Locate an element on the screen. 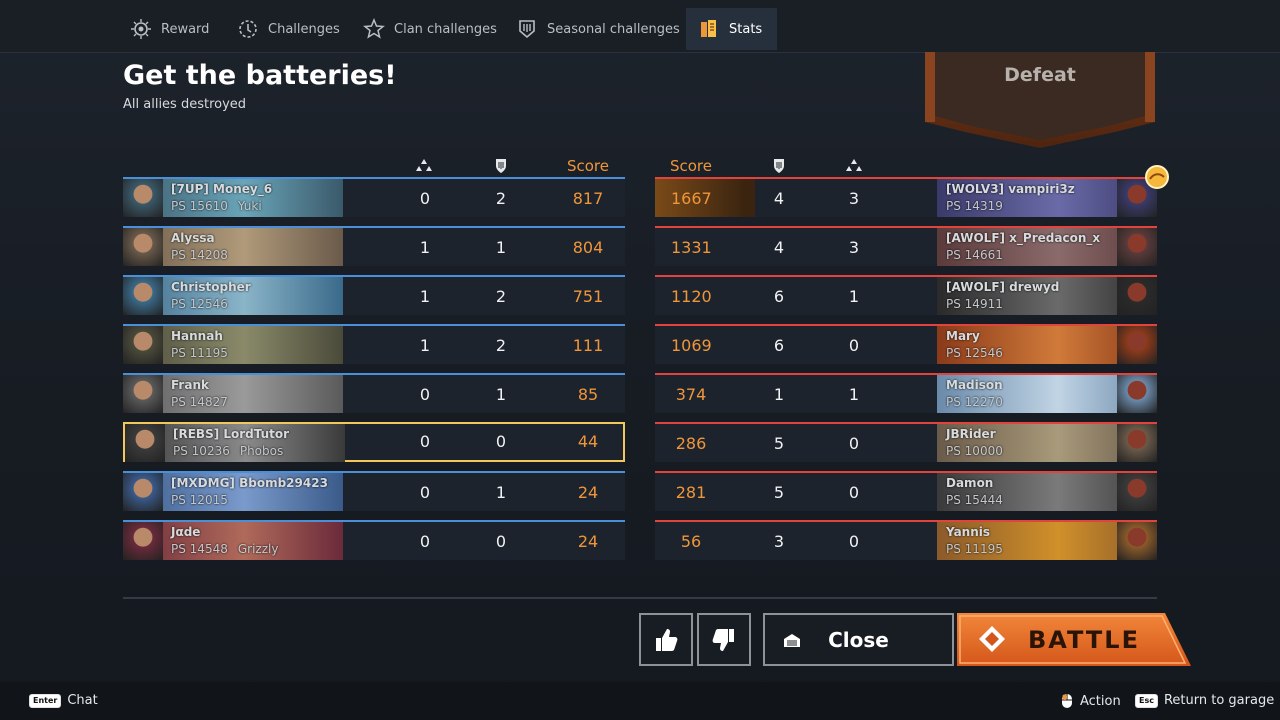  ally-row: Jαde PS 14548 Grizzly 0 0 24 is located at coordinates (374, 540).